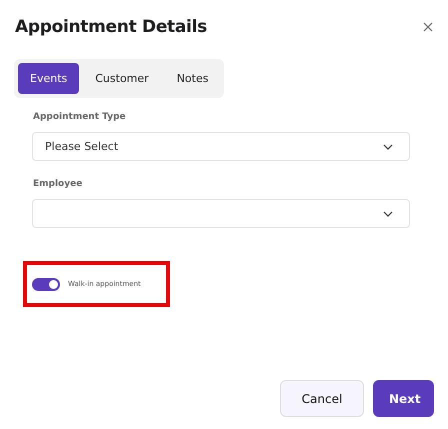 This screenshot has width=448, height=429. I want to click on dropdown-field: Please Select, so click(221, 146).